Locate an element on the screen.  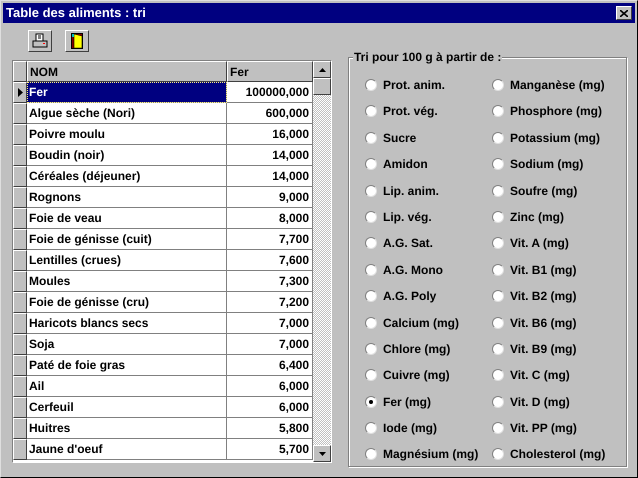
radio-option: Soufre (mg) is located at coordinates (564, 190).